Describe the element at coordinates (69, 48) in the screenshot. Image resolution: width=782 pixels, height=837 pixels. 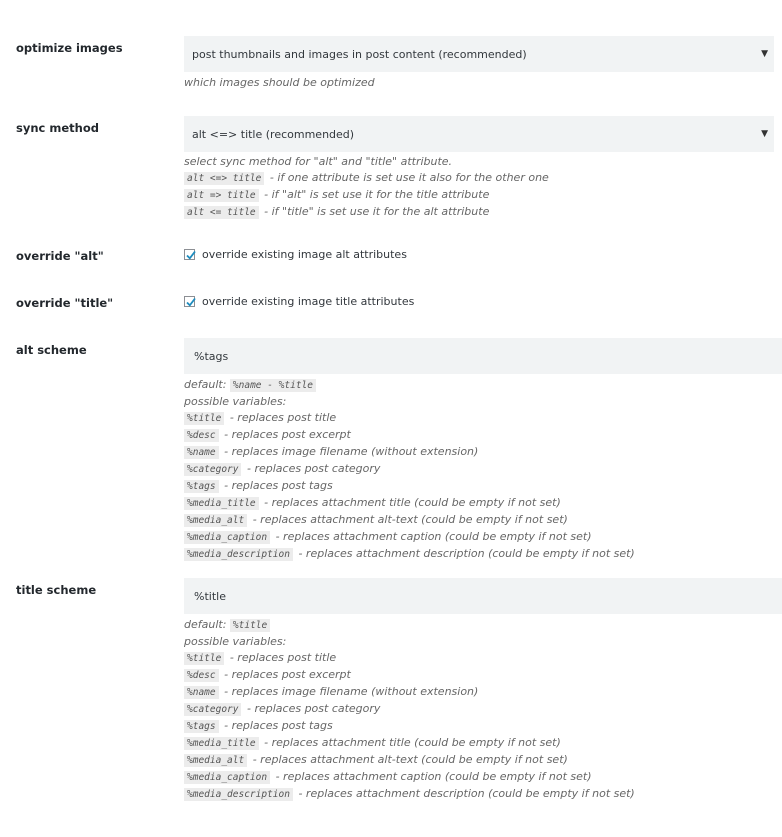
I see `optimize-images-label: optimize images` at that location.